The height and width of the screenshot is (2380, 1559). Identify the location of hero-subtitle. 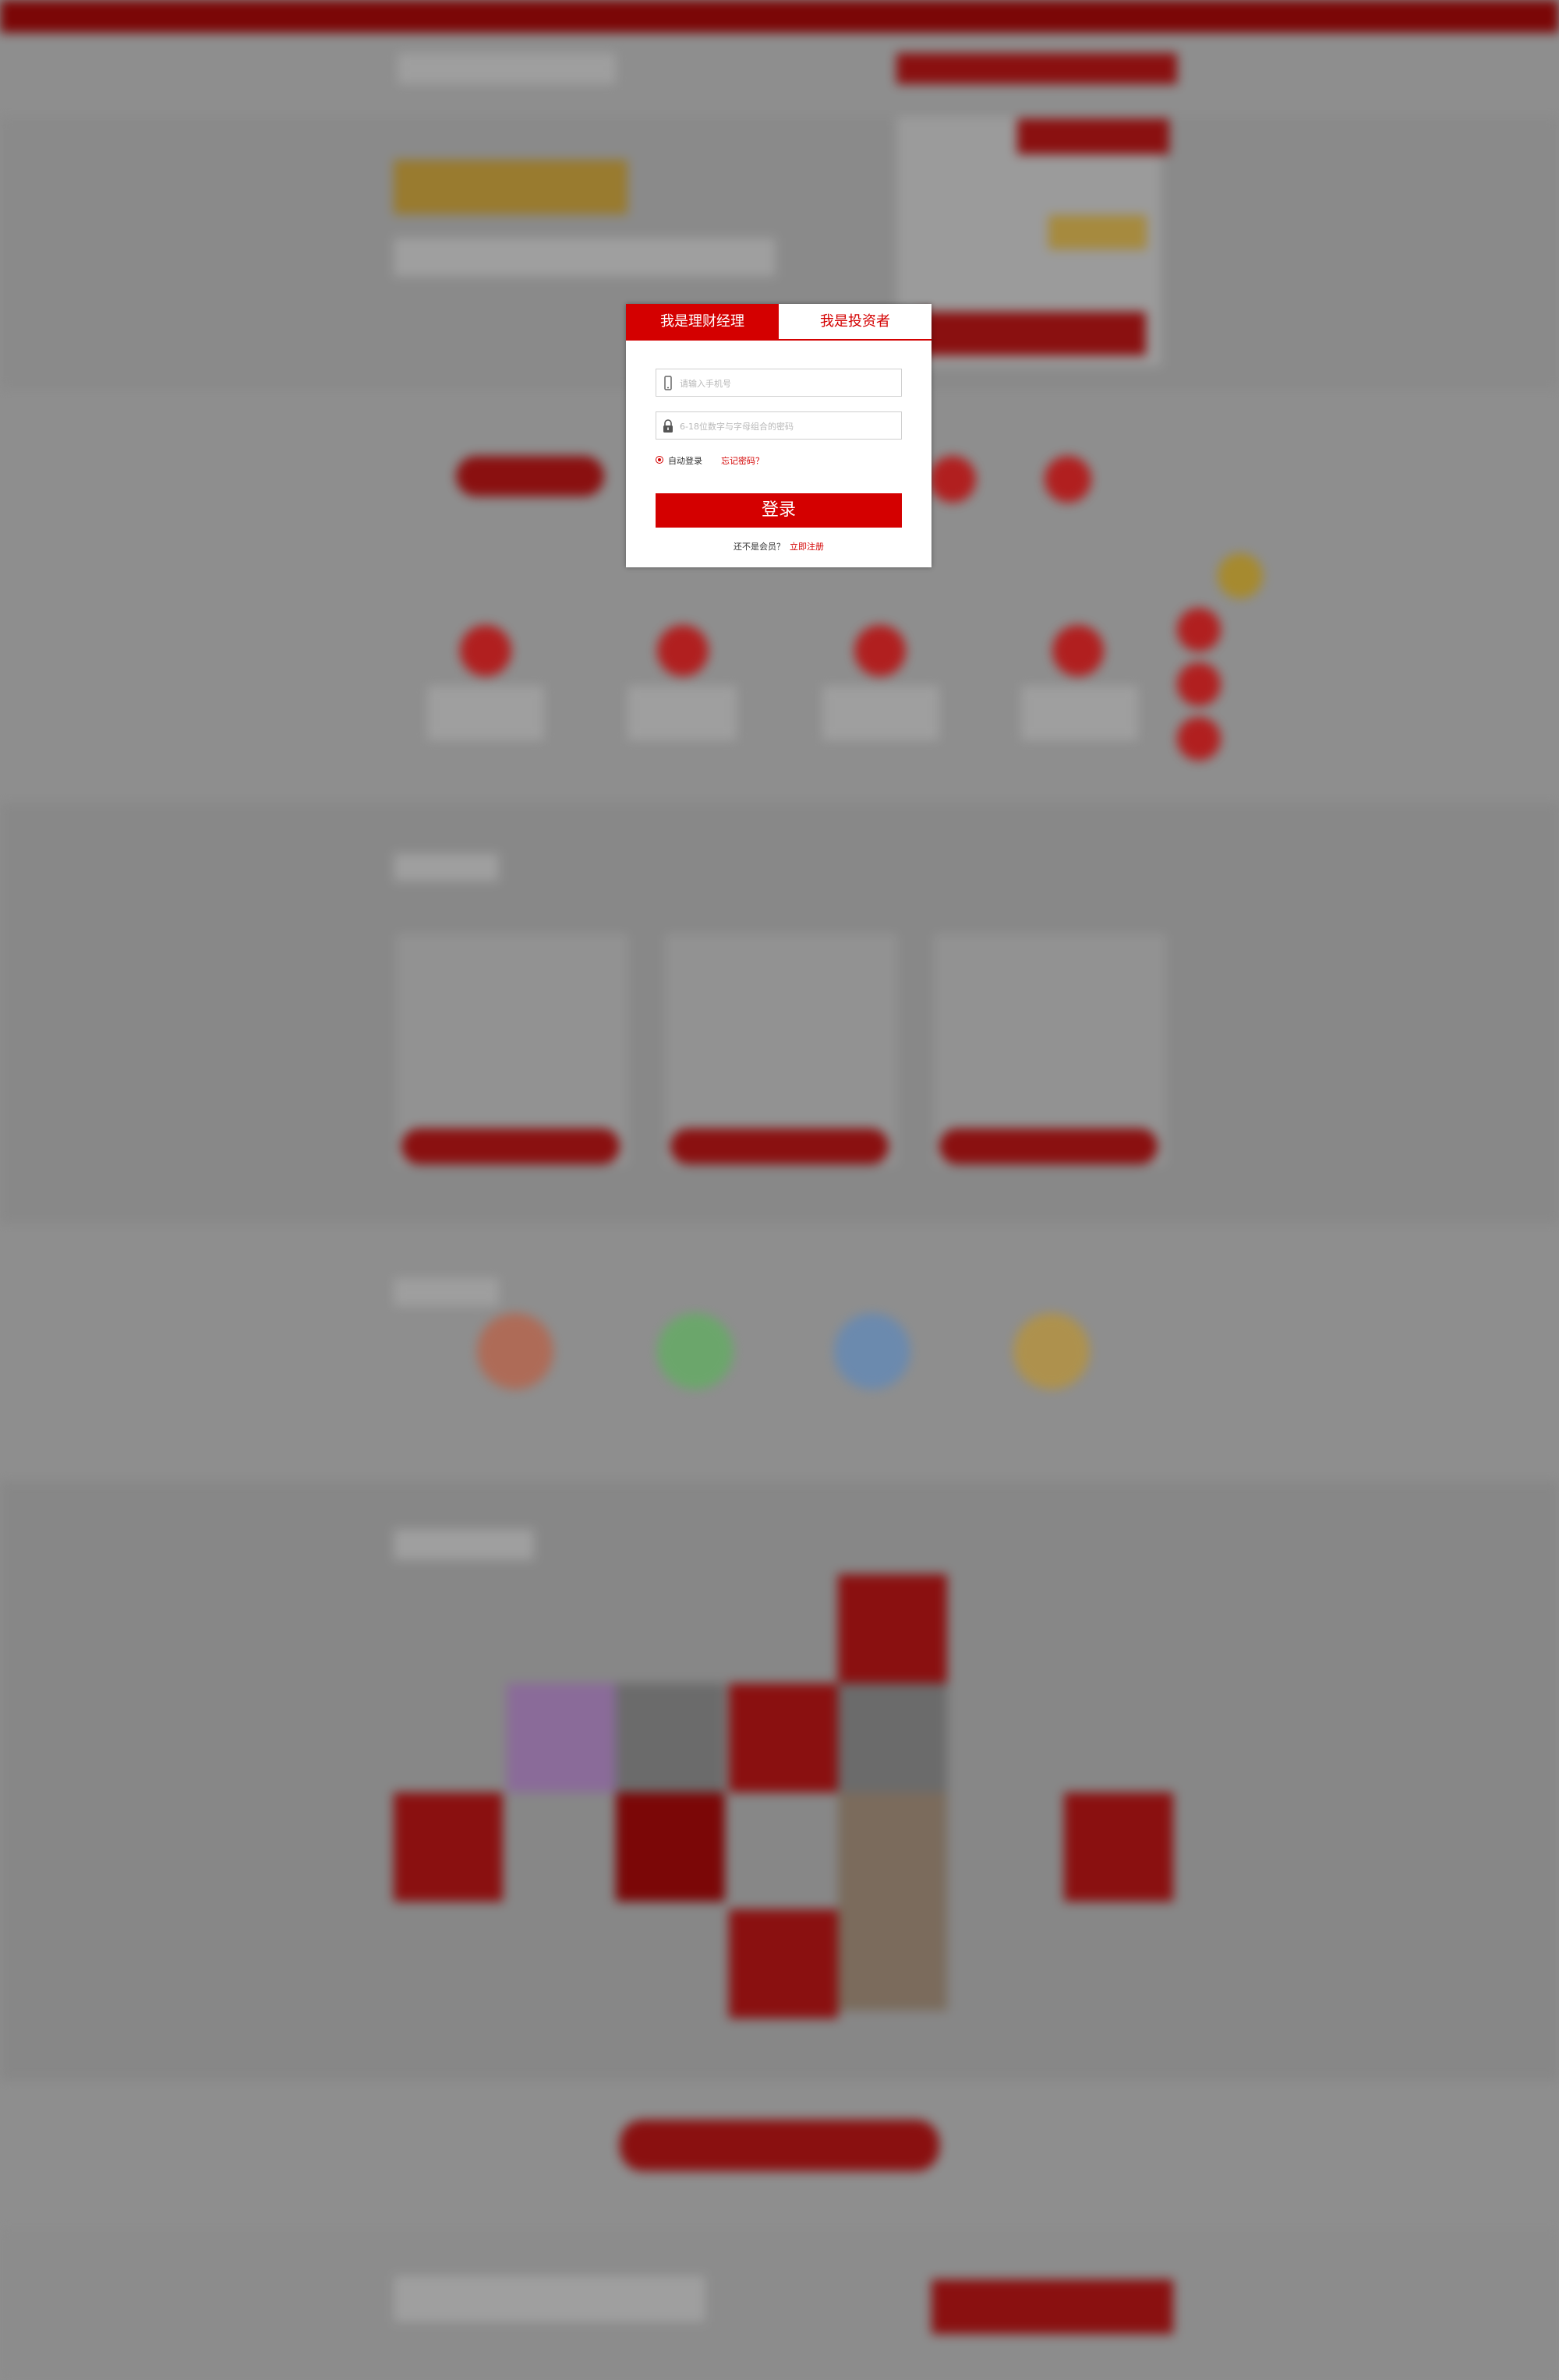
(585, 258).